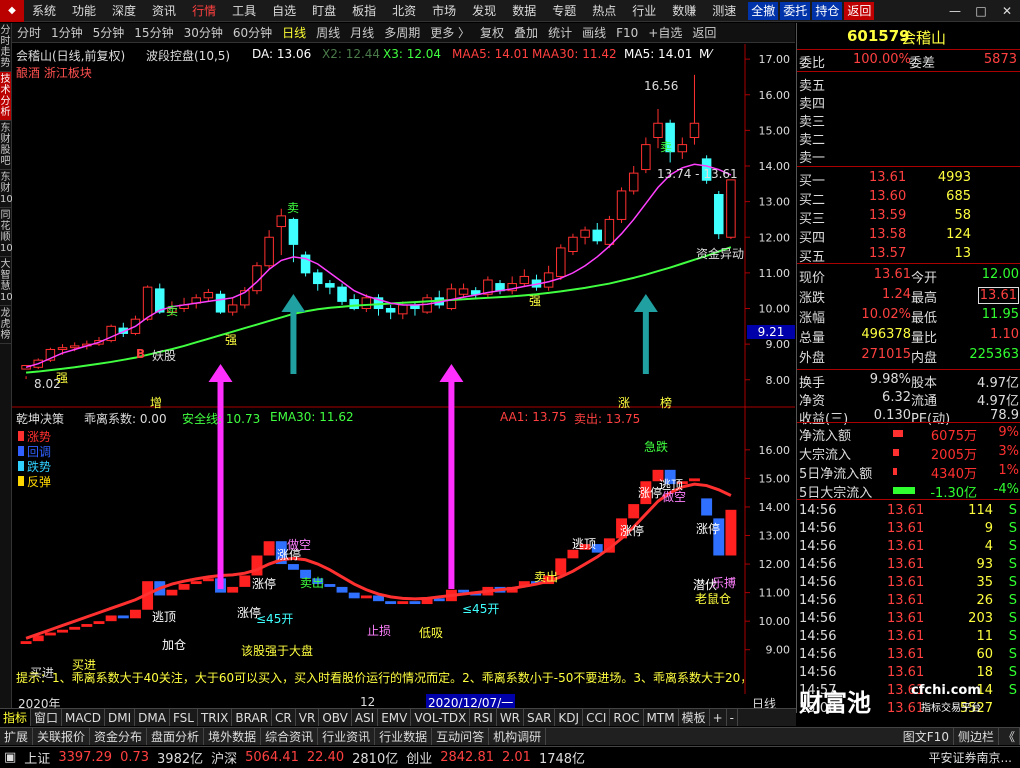  I want to click on close-icon: ✕, so click(1007, 11).